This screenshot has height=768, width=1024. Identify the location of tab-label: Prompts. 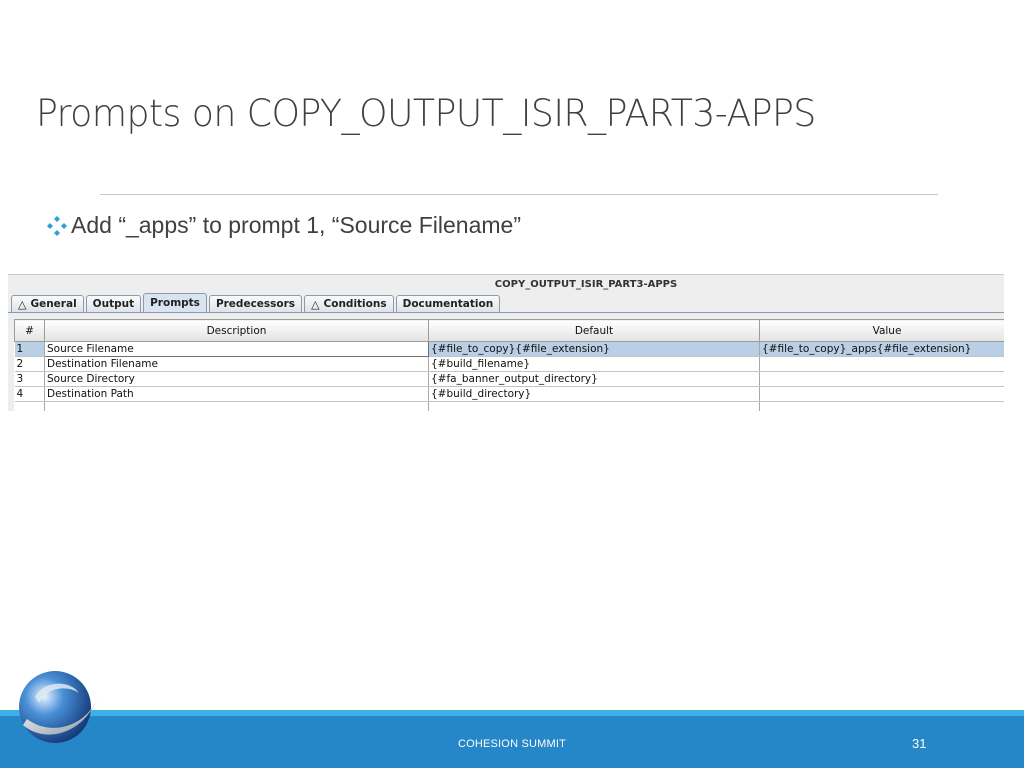
(175, 303).